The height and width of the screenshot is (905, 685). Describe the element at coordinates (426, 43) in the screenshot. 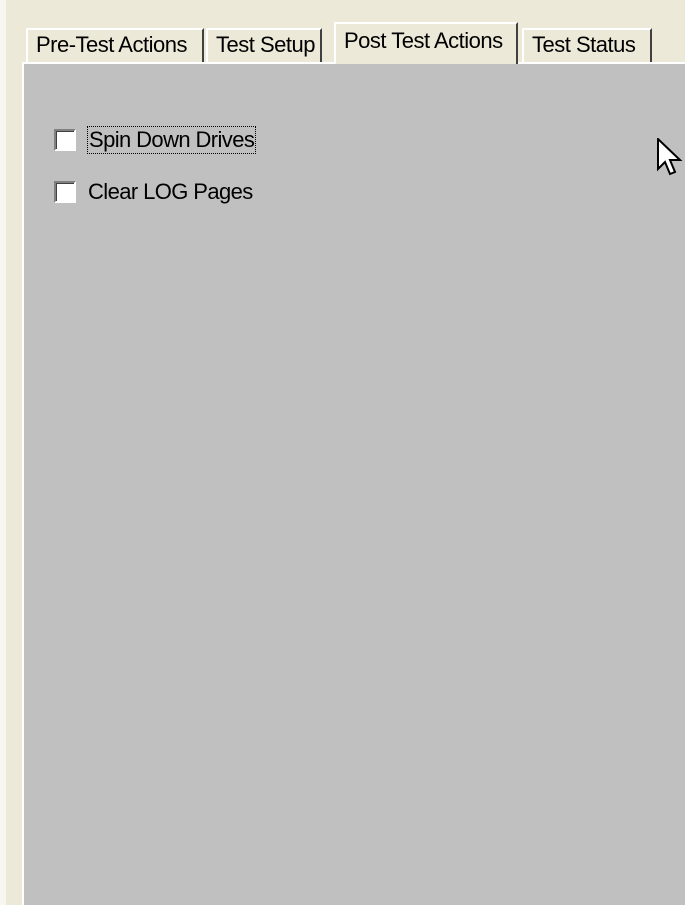

I see `tab-post-test-actions: Post Test Actions` at that location.